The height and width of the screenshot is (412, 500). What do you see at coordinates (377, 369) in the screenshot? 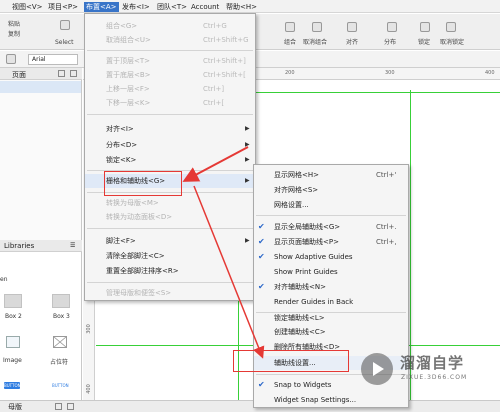
I see `watermark-logo-icon` at bounding box center [377, 369].